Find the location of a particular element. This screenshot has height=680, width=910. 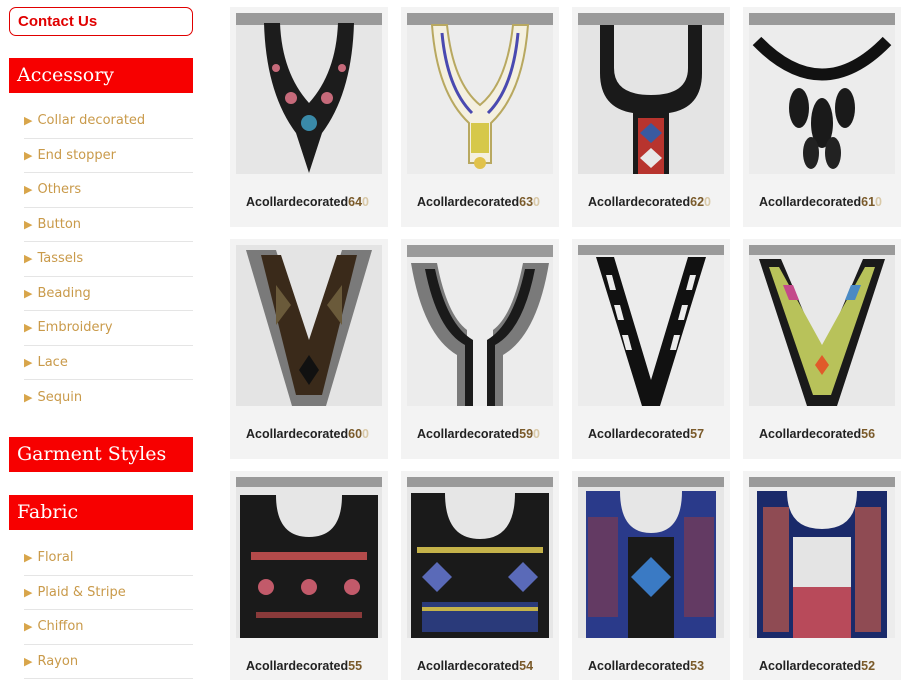

product-card: Acollardecorated630 is located at coordinates (480, 117).